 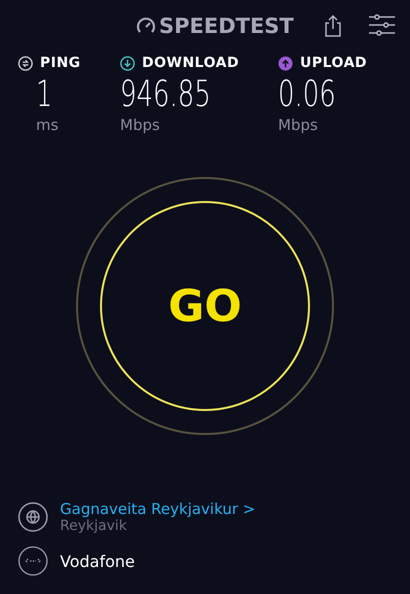 I want to click on metric-value: 946.85, so click(x=165, y=95).